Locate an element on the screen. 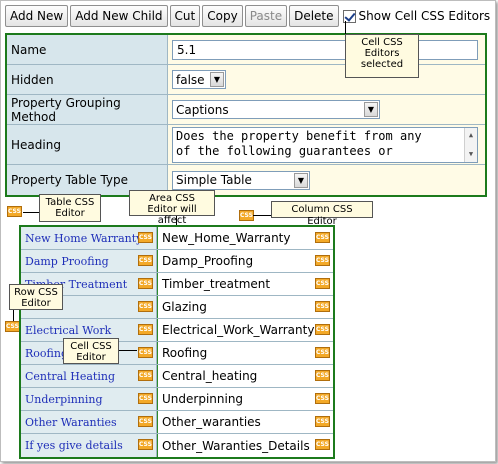 The image size is (498, 464). property-label: Heading is located at coordinates (87, 144).